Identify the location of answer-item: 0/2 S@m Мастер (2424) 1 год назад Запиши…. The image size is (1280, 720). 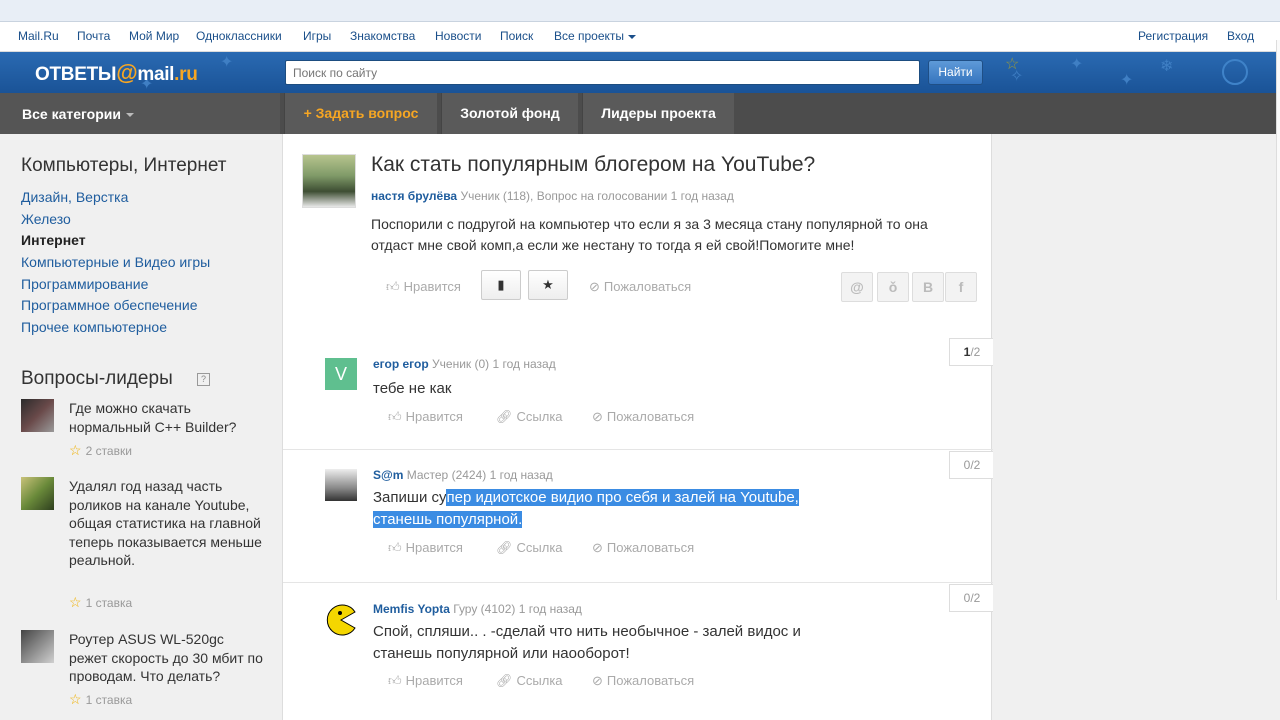
(638, 515).